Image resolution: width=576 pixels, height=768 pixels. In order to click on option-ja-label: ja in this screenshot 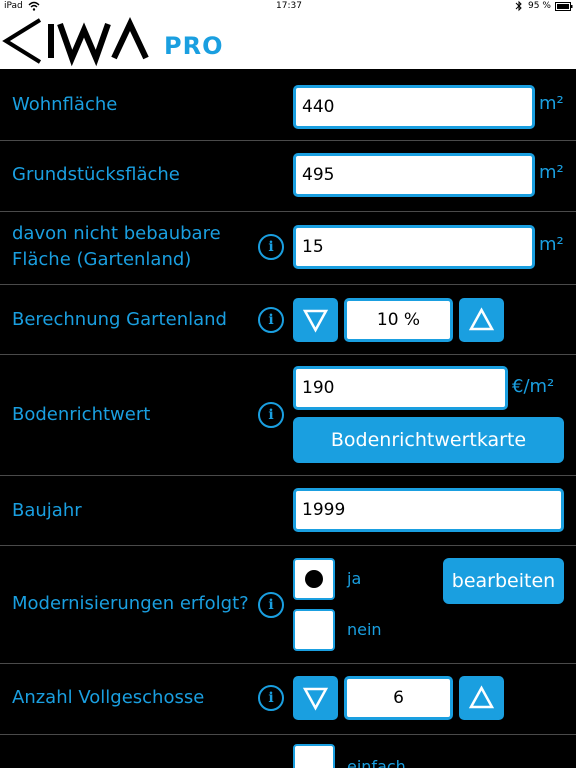, I will do `click(354, 578)`.